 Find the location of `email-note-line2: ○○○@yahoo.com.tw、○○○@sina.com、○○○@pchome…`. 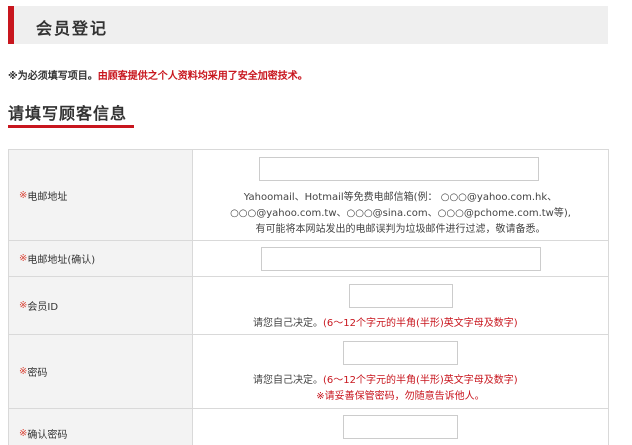

email-note-line2: ○○○@yahoo.com.tw、○○○@sina.com、○○○@pchome… is located at coordinates (400, 213).